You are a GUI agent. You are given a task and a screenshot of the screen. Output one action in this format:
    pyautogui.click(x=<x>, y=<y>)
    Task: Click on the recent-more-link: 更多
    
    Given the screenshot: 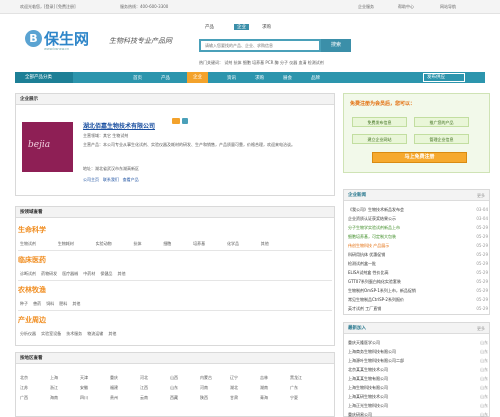 What is the action you would take?
    pyautogui.click(x=481, y=329)
    